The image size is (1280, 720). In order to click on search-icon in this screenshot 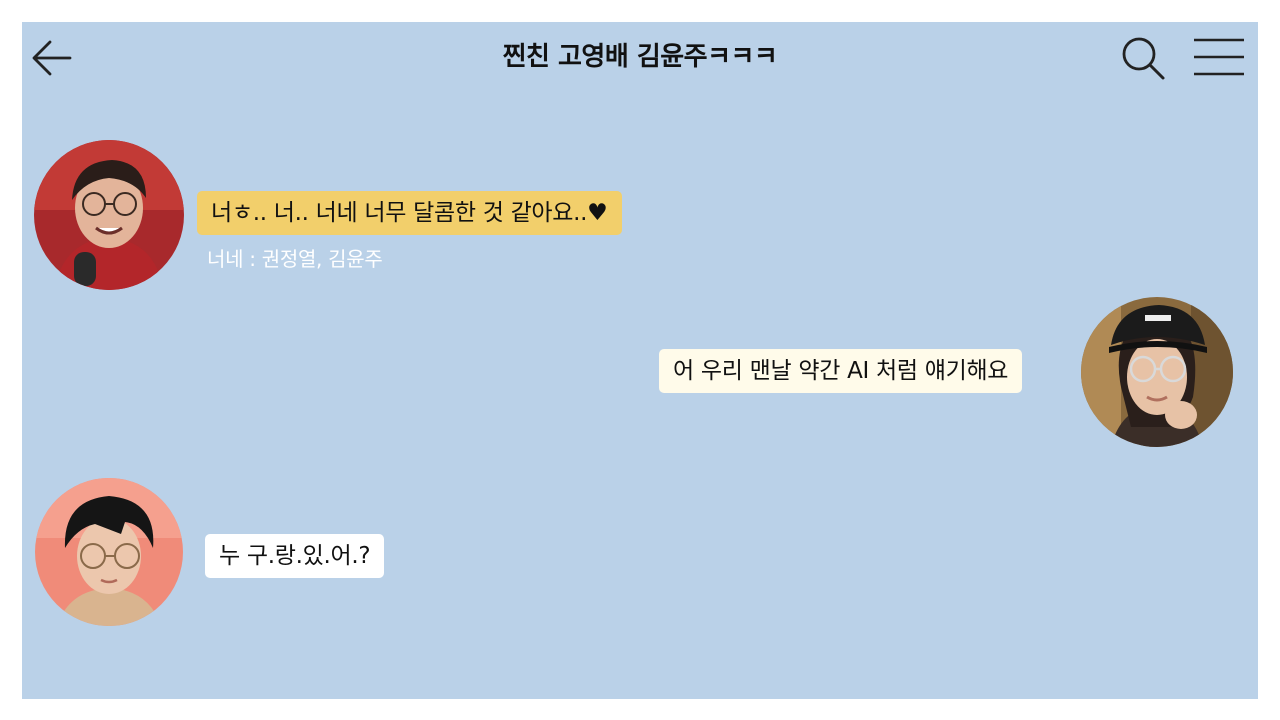, I will do `click(1143, 58)`.